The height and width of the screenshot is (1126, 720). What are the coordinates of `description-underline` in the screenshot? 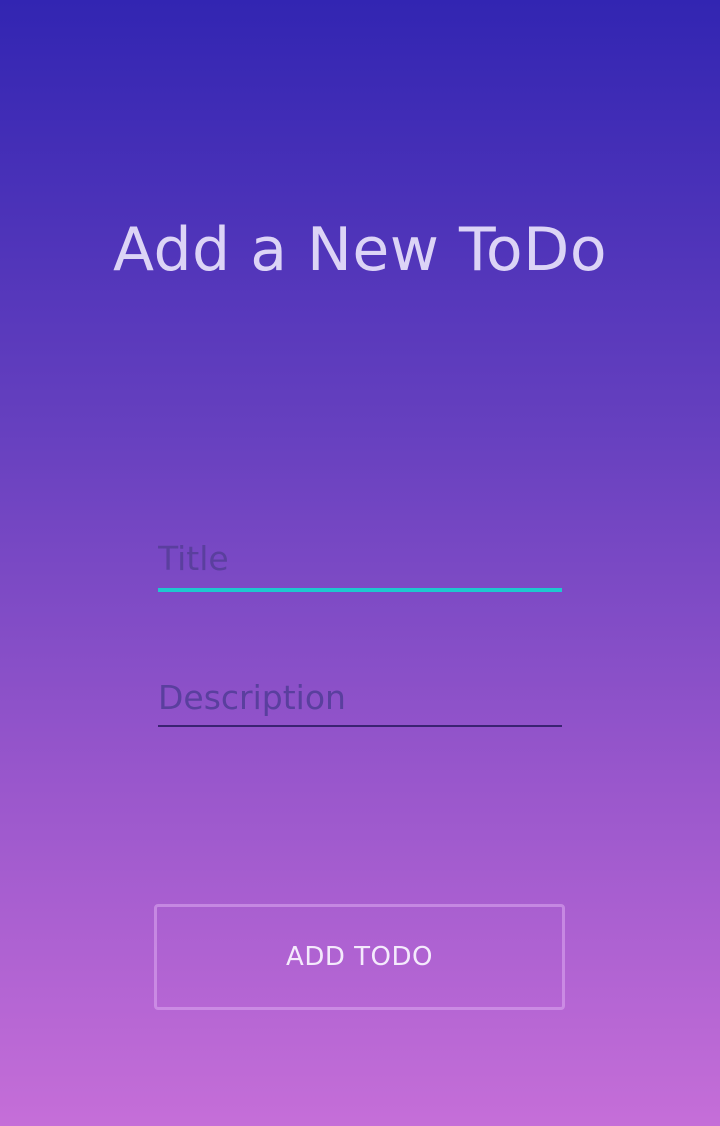 It's located at (360, 726).